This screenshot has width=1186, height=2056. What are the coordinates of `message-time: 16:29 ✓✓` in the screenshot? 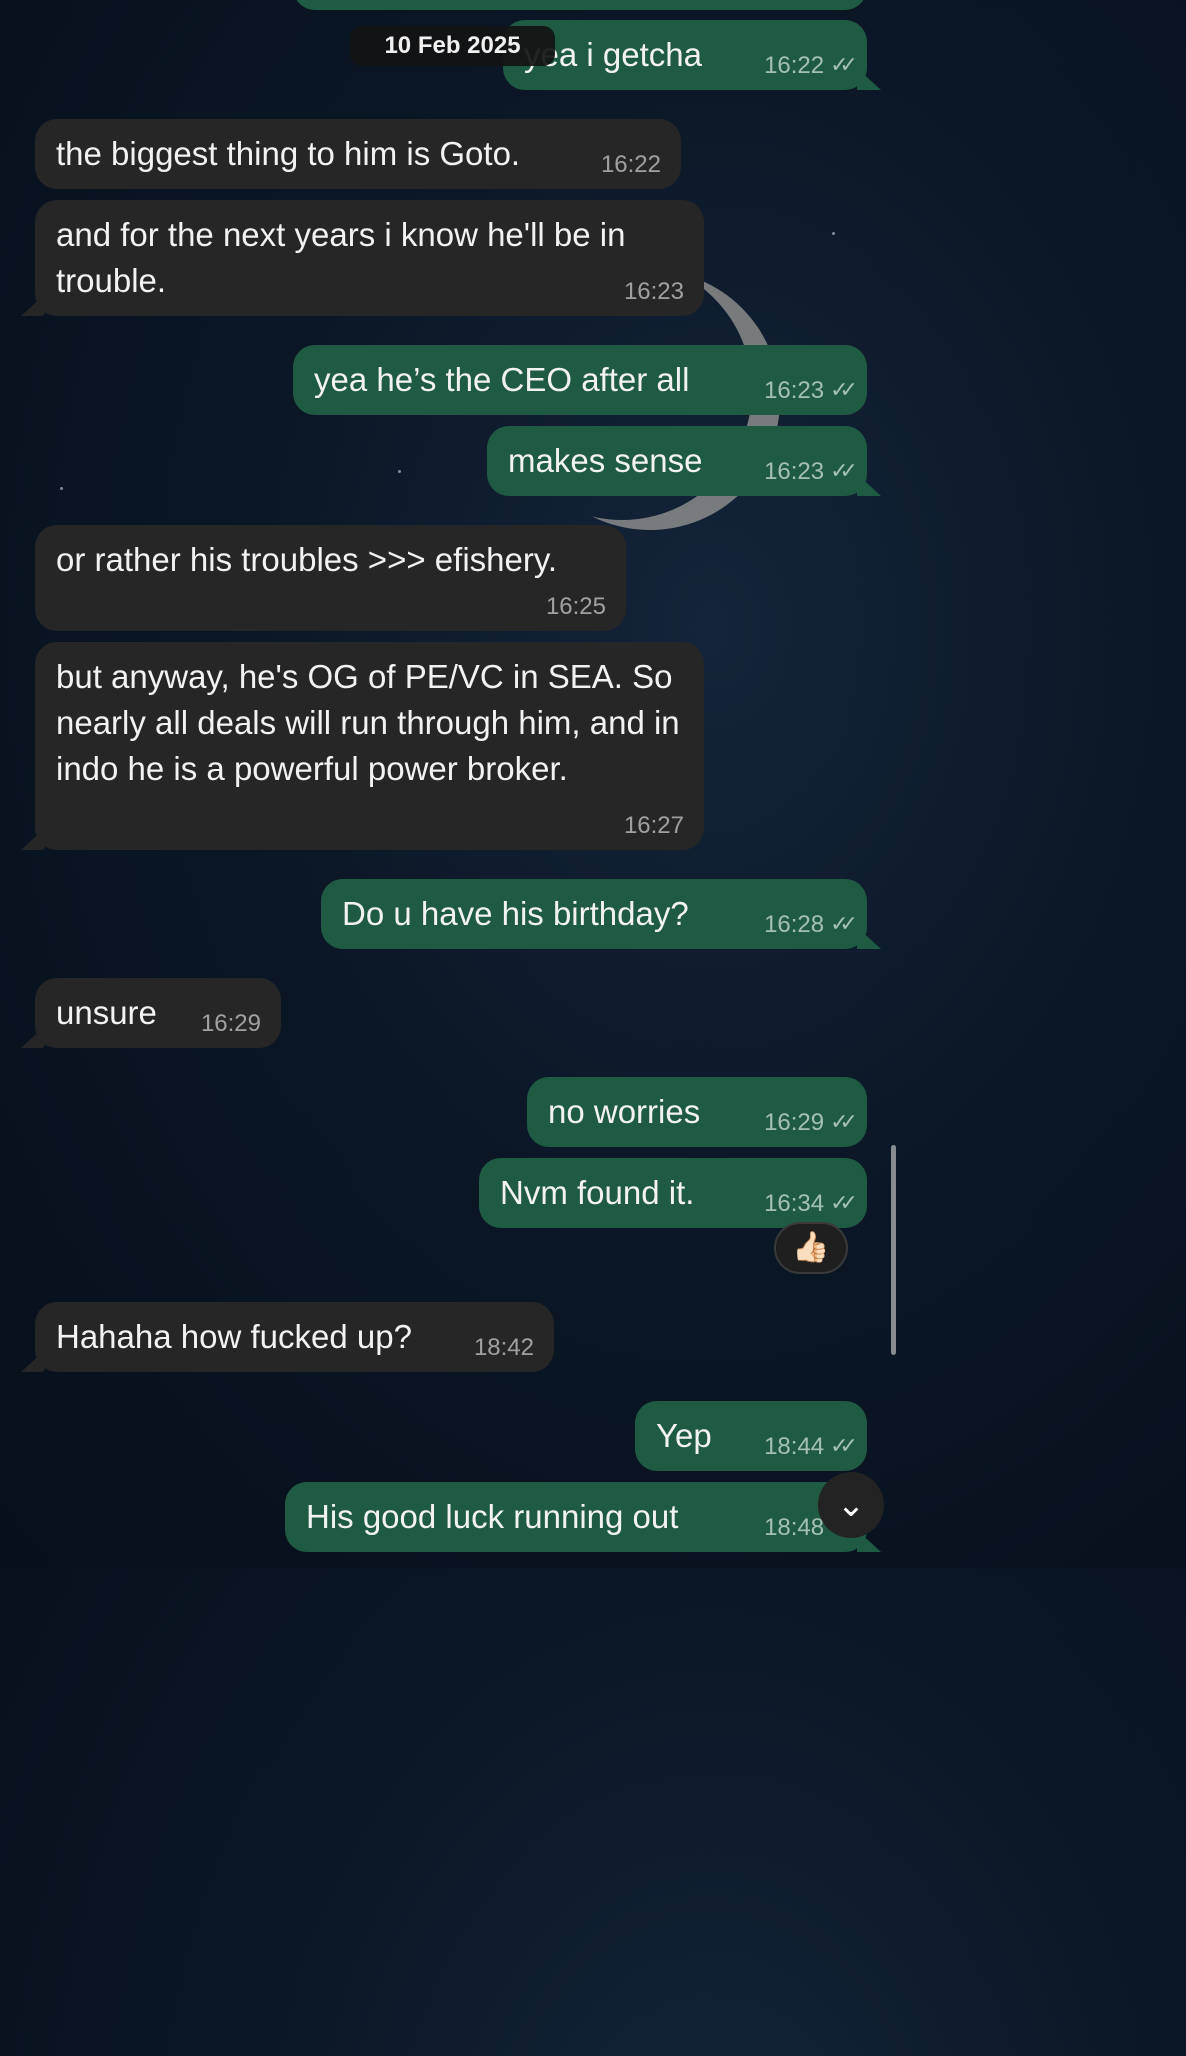 It's located at (811, 1122).